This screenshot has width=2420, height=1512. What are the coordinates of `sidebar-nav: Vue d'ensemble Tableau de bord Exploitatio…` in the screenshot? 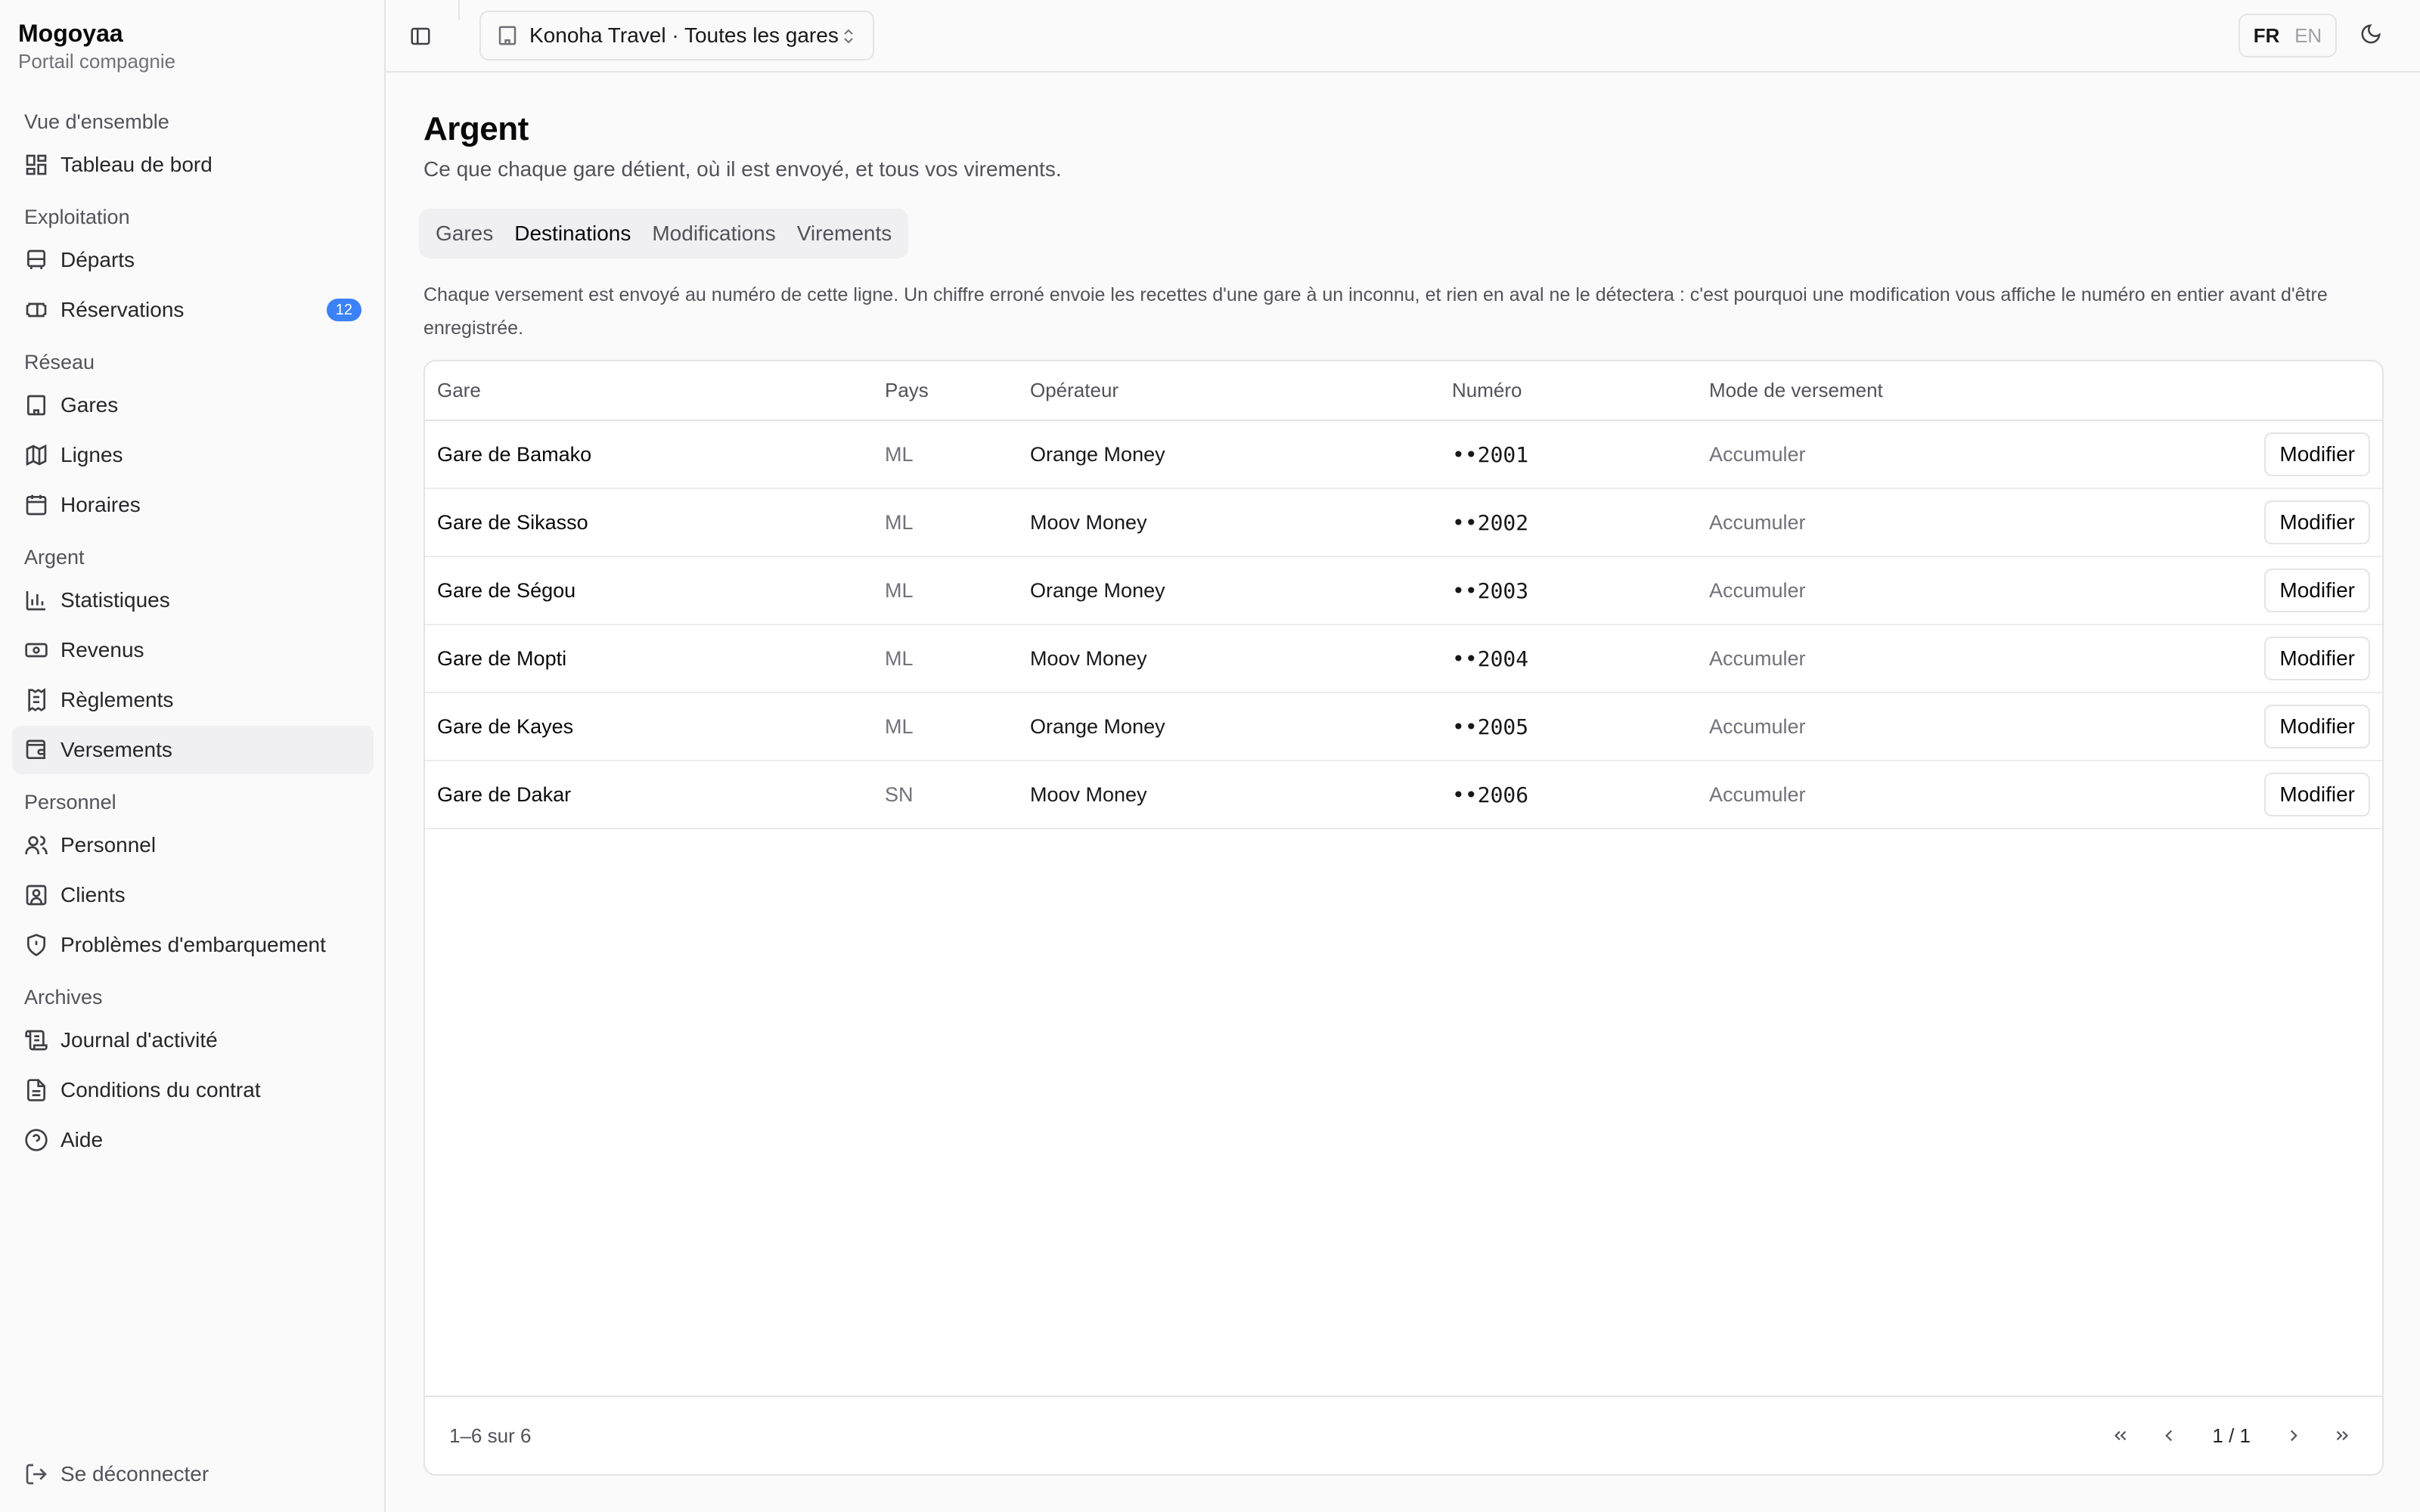 It's located at (193, 638).